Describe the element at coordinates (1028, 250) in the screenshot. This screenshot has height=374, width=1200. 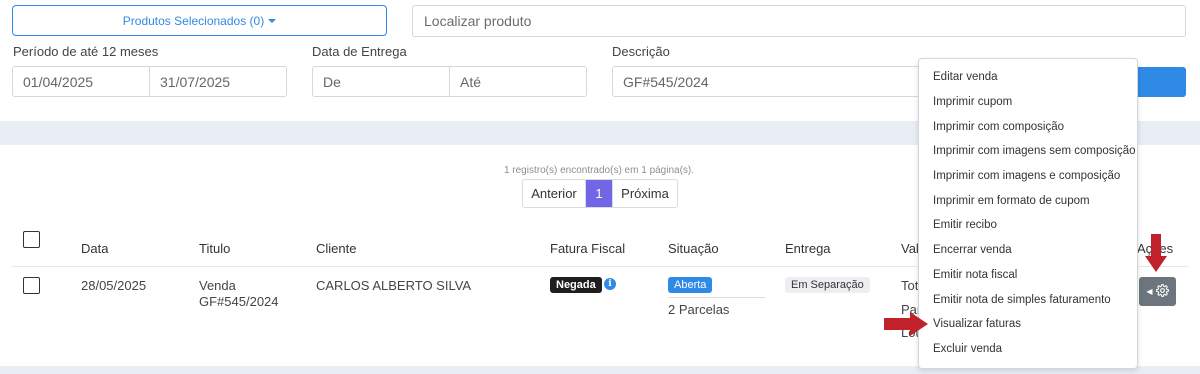
I see `menu-item-encerrar-venda: Encerrar venda` at that location.